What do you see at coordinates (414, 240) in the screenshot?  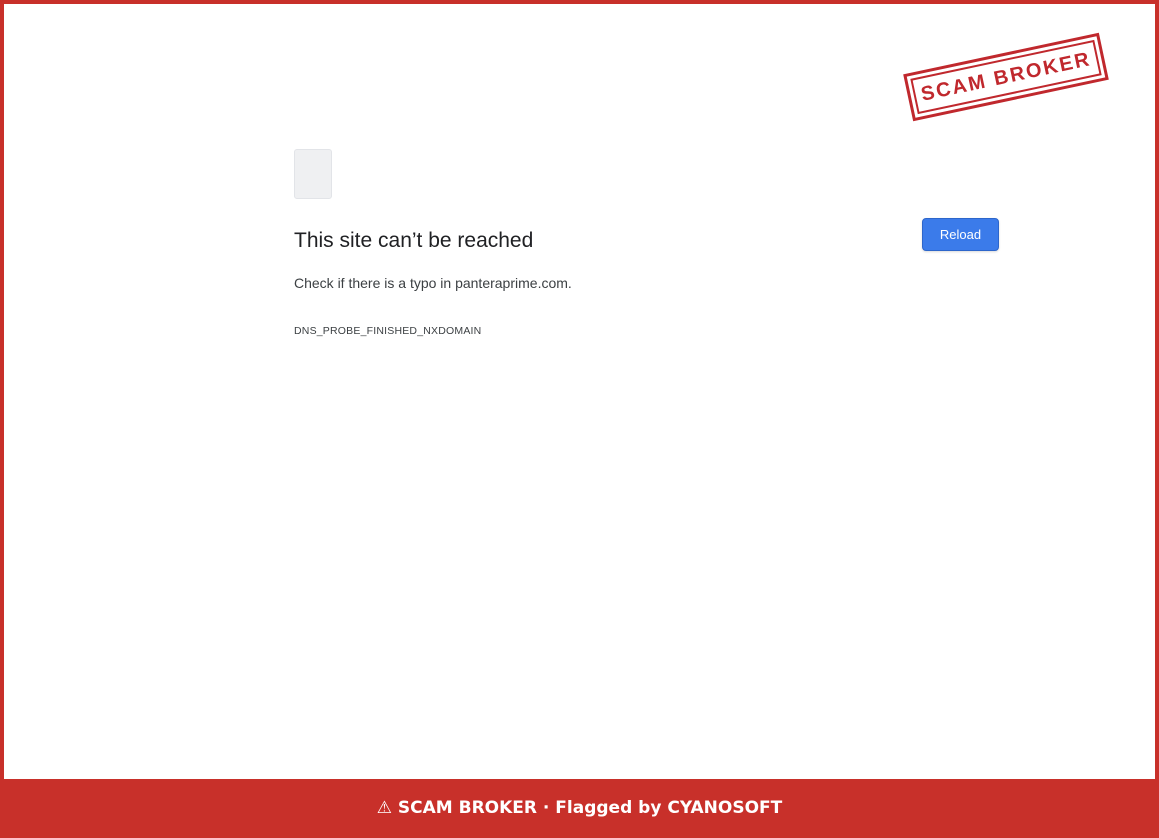 I see `error-title: This site can’t be reached` at bounding box center [414, 240].